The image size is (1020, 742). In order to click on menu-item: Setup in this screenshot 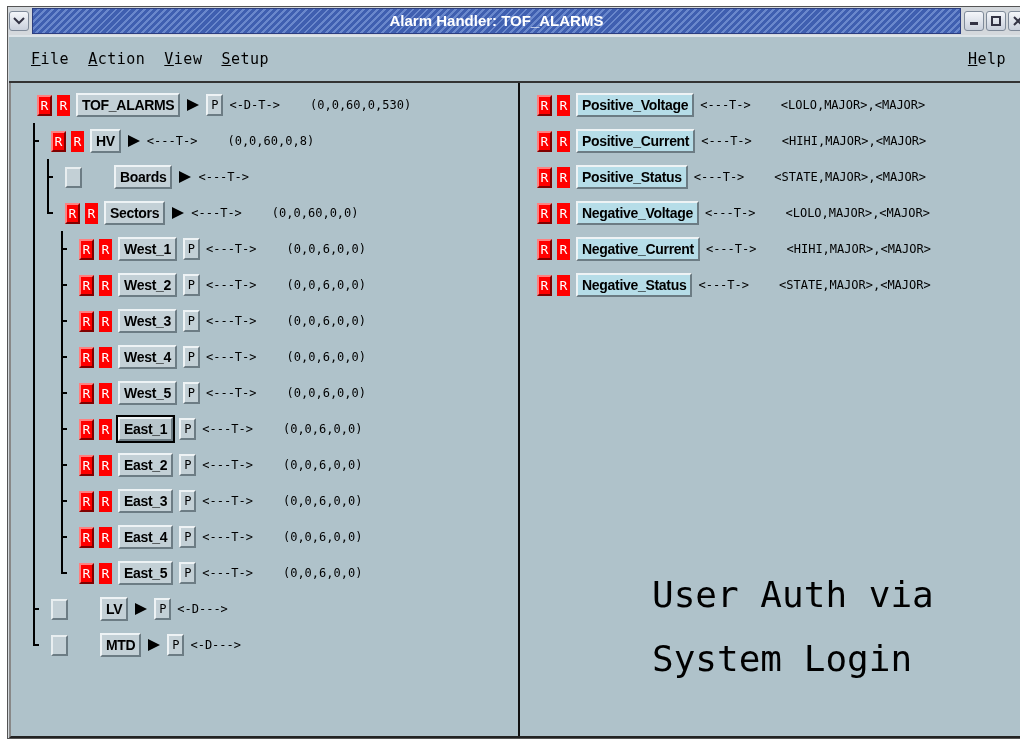, I will do `click(245, 59)`.